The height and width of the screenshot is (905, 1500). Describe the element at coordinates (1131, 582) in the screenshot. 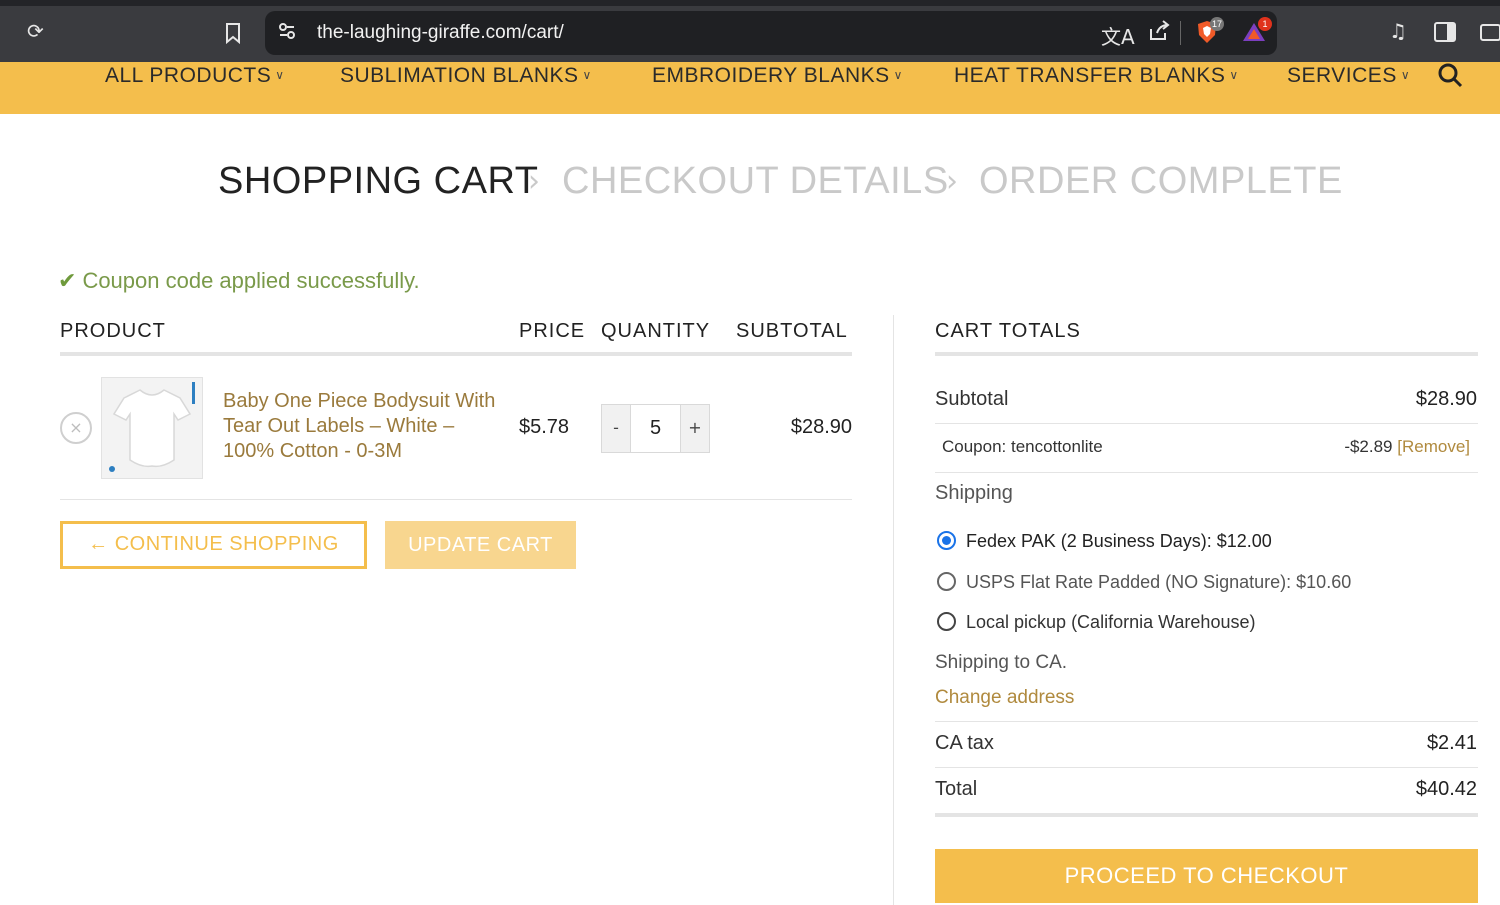

I see `shipping-option-label: USPS Flat Rate Padded (NO Signature):` at that location.